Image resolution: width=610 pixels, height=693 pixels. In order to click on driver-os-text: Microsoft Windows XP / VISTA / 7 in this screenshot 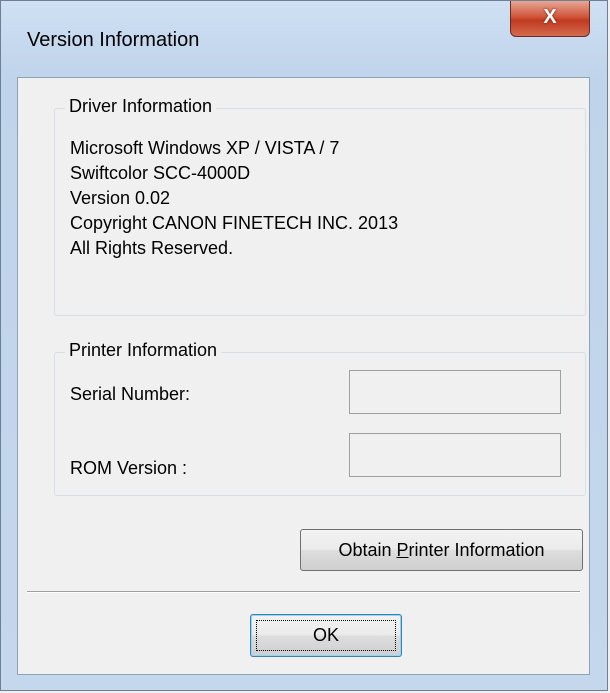, I will do `click(205, 148)`.